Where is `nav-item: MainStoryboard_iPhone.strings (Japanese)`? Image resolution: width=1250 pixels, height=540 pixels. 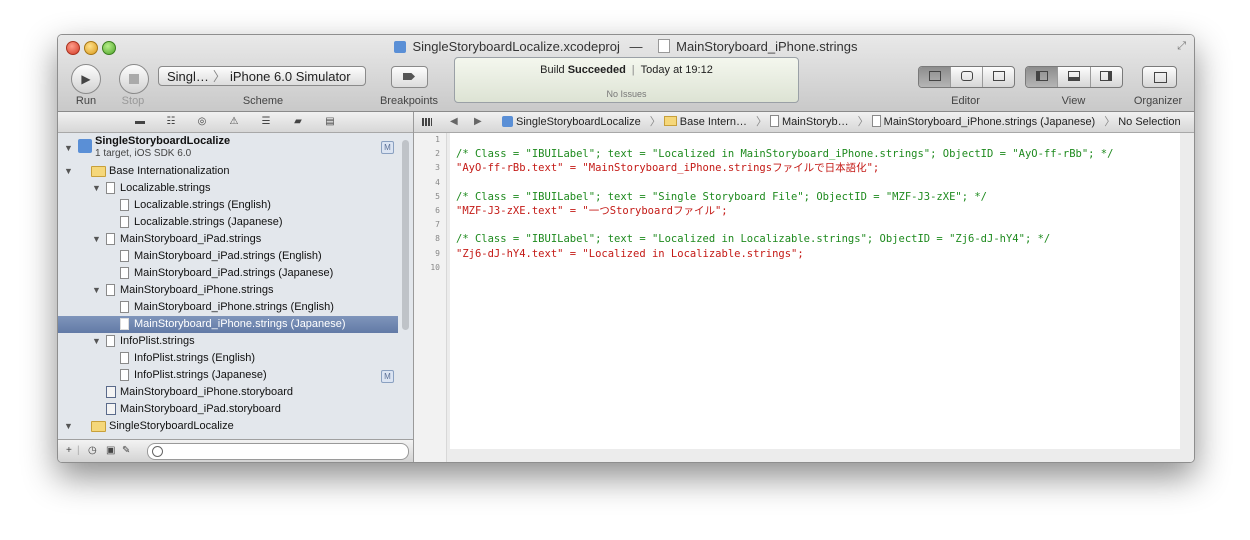 nav-item: MainStoryboard_iPhone.strings (Japanese) is located at coordinates (228, 324).